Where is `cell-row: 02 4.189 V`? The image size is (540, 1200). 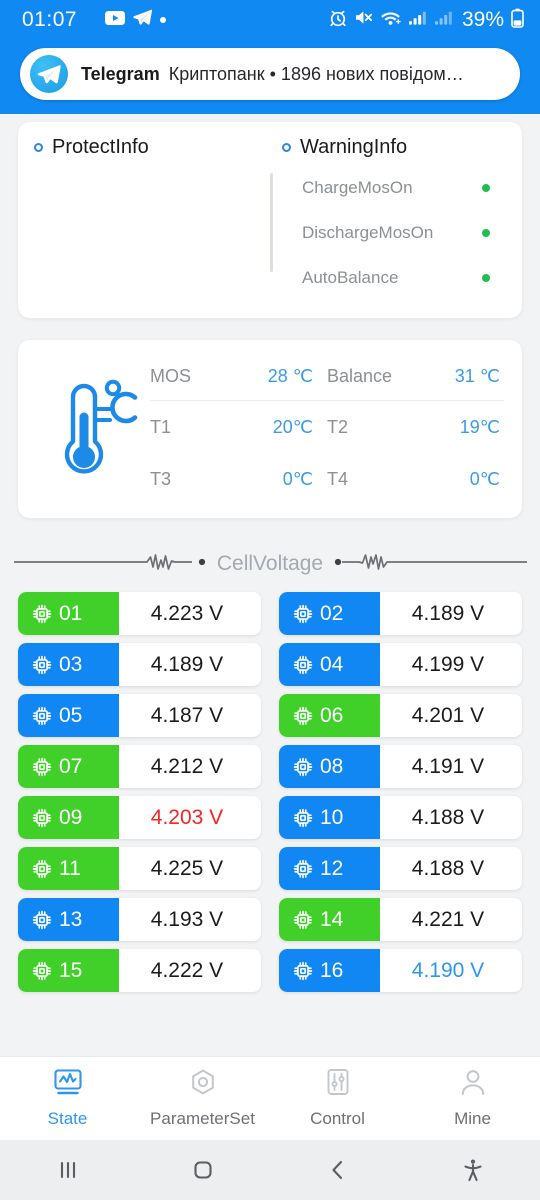
cell-row: 02 4.189 V is located at coordinates (400, 613).